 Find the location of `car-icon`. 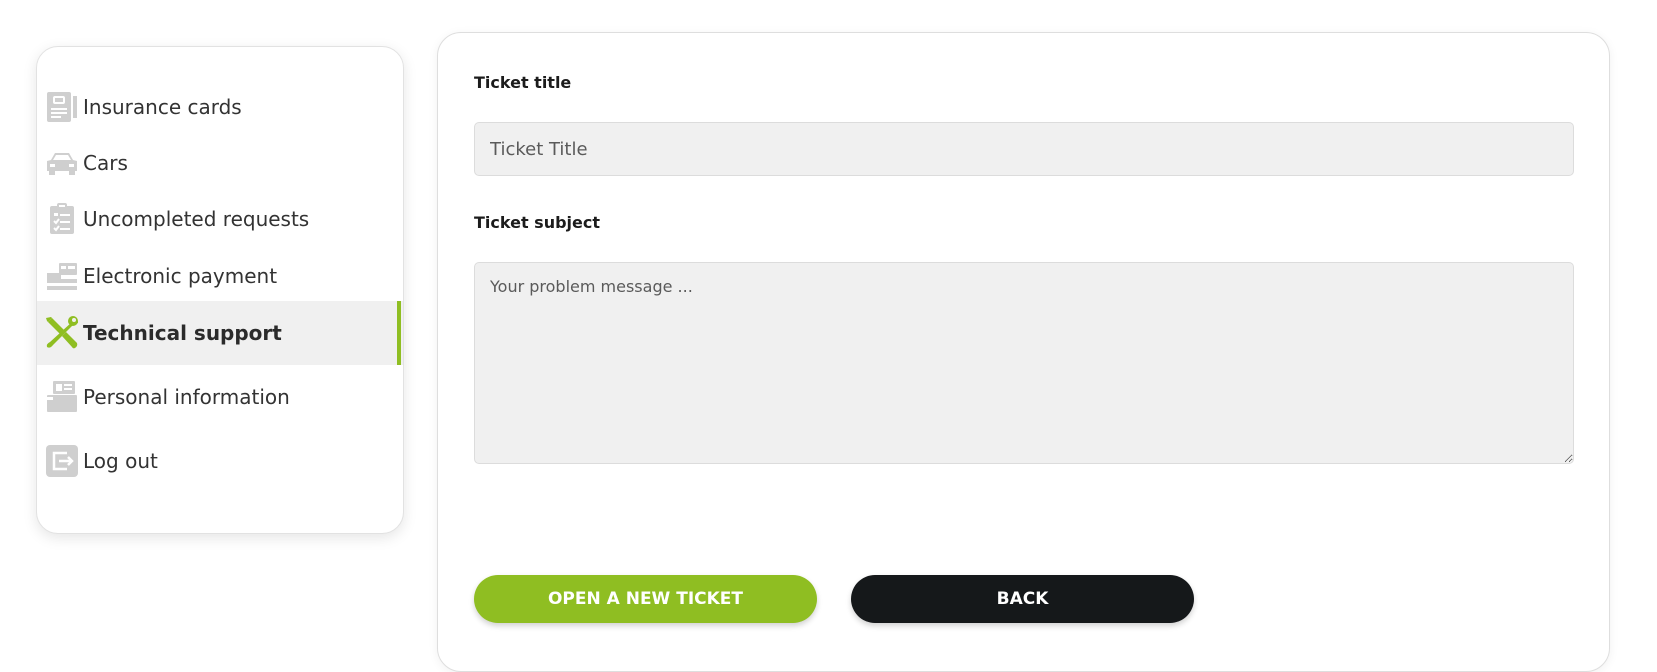

car-icon is located at coordinates (62, 163).